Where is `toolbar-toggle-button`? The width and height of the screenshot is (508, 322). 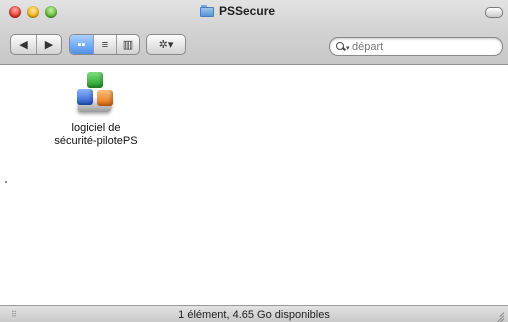
toolbar-toggle-button is located at coordinates (494, 12).